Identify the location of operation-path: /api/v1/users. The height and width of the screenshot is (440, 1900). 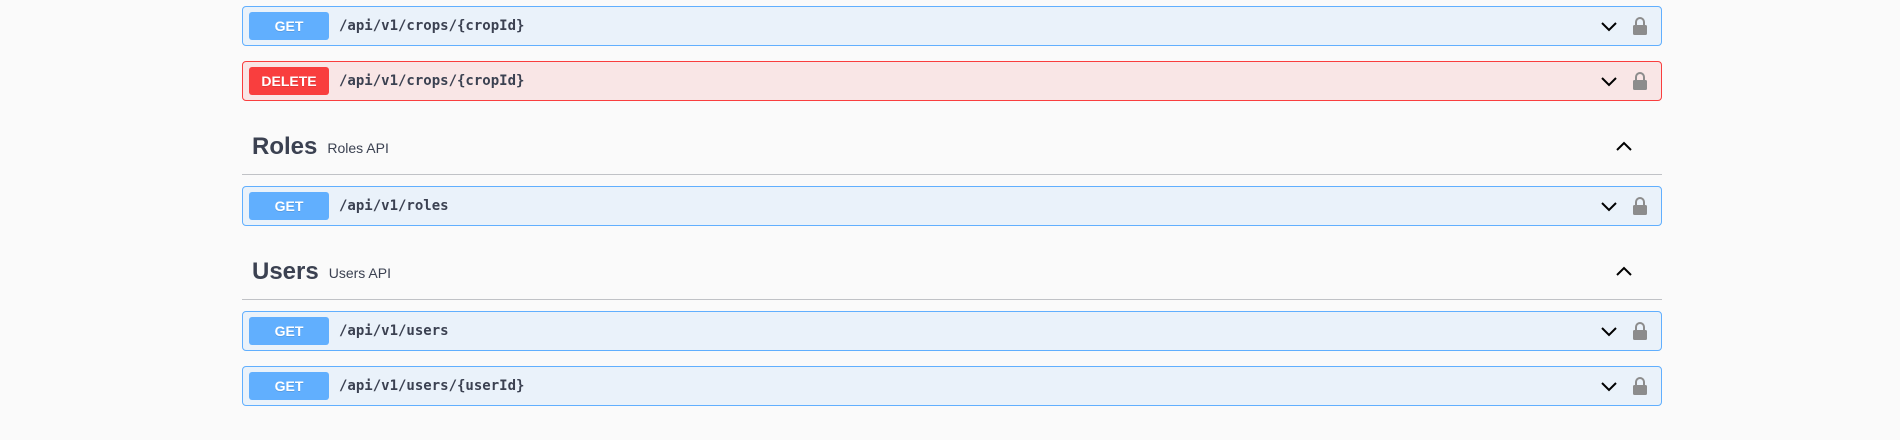
(394, 331).